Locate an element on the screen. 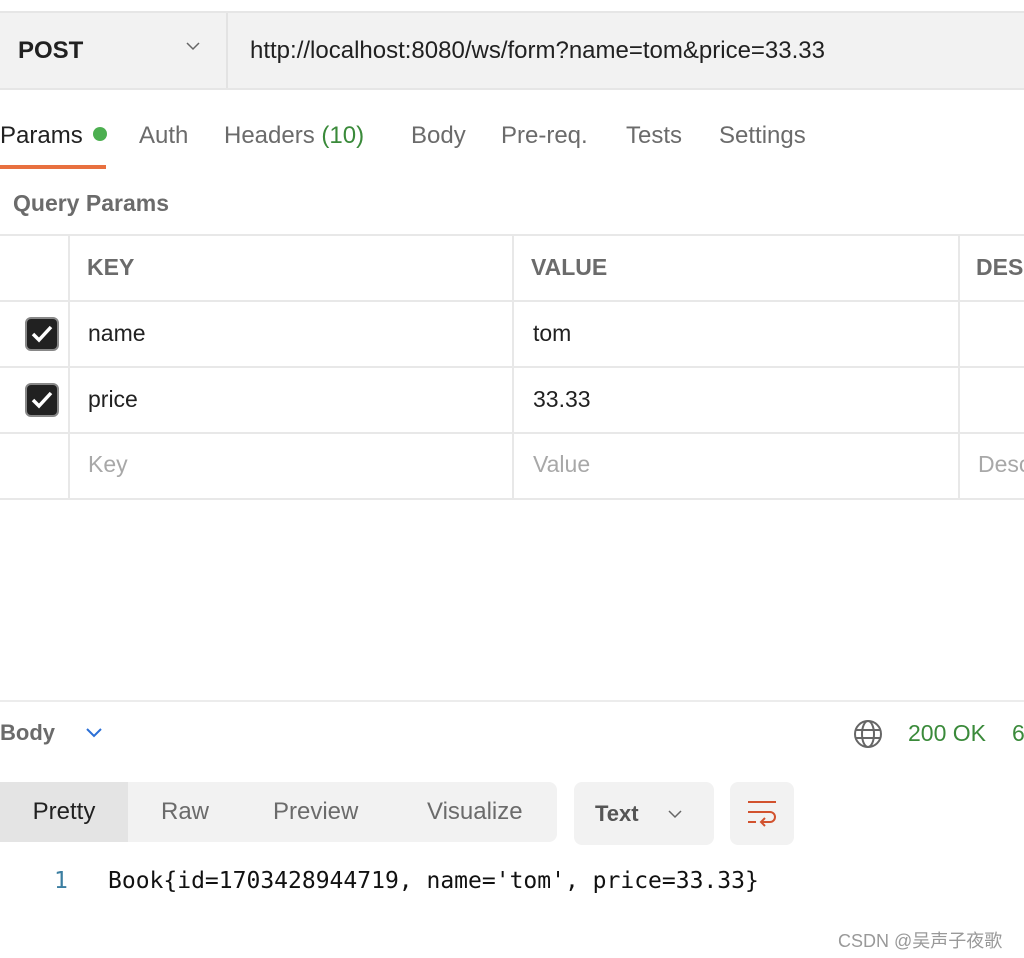  view-mode-tabs: Pretty Raw Preview Visualize is located at coordinates (278, 812).